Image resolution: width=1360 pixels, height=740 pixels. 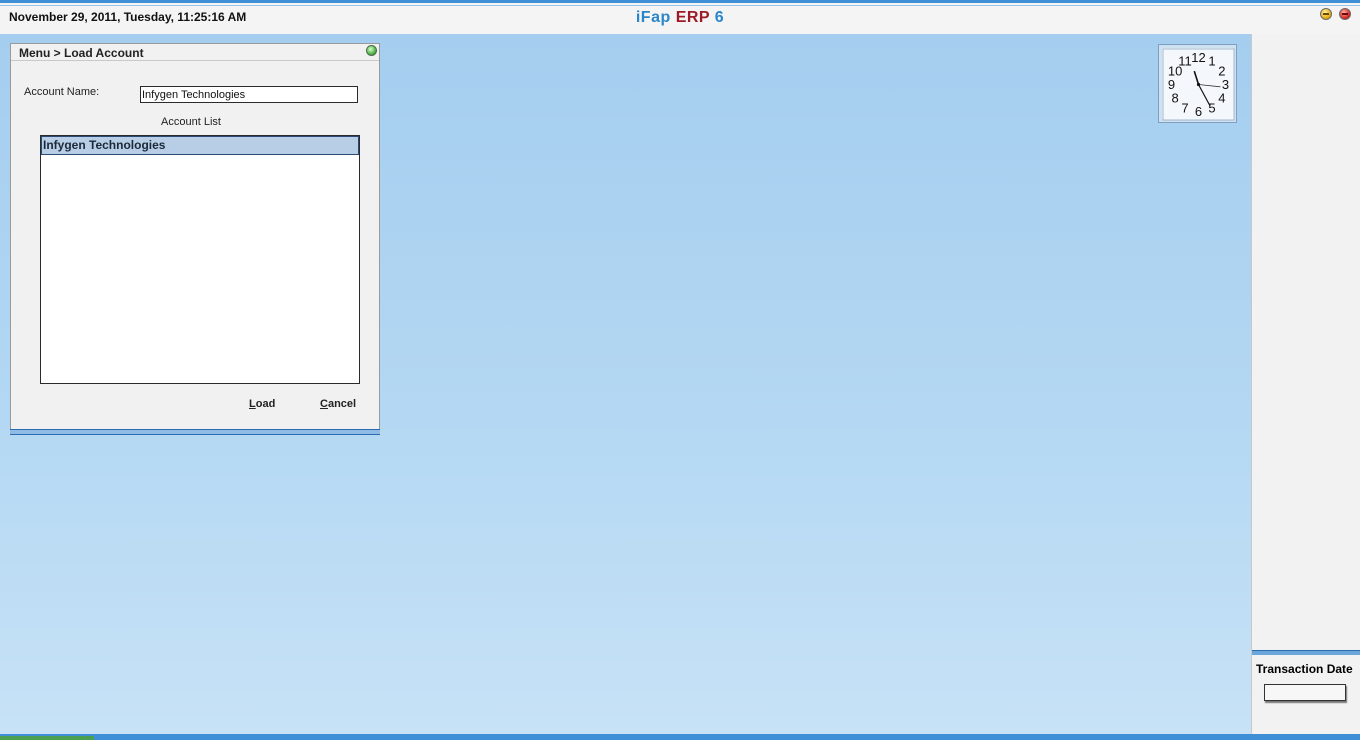 I want to click on cancel-button: Cancel, so click(x=338, y=404).